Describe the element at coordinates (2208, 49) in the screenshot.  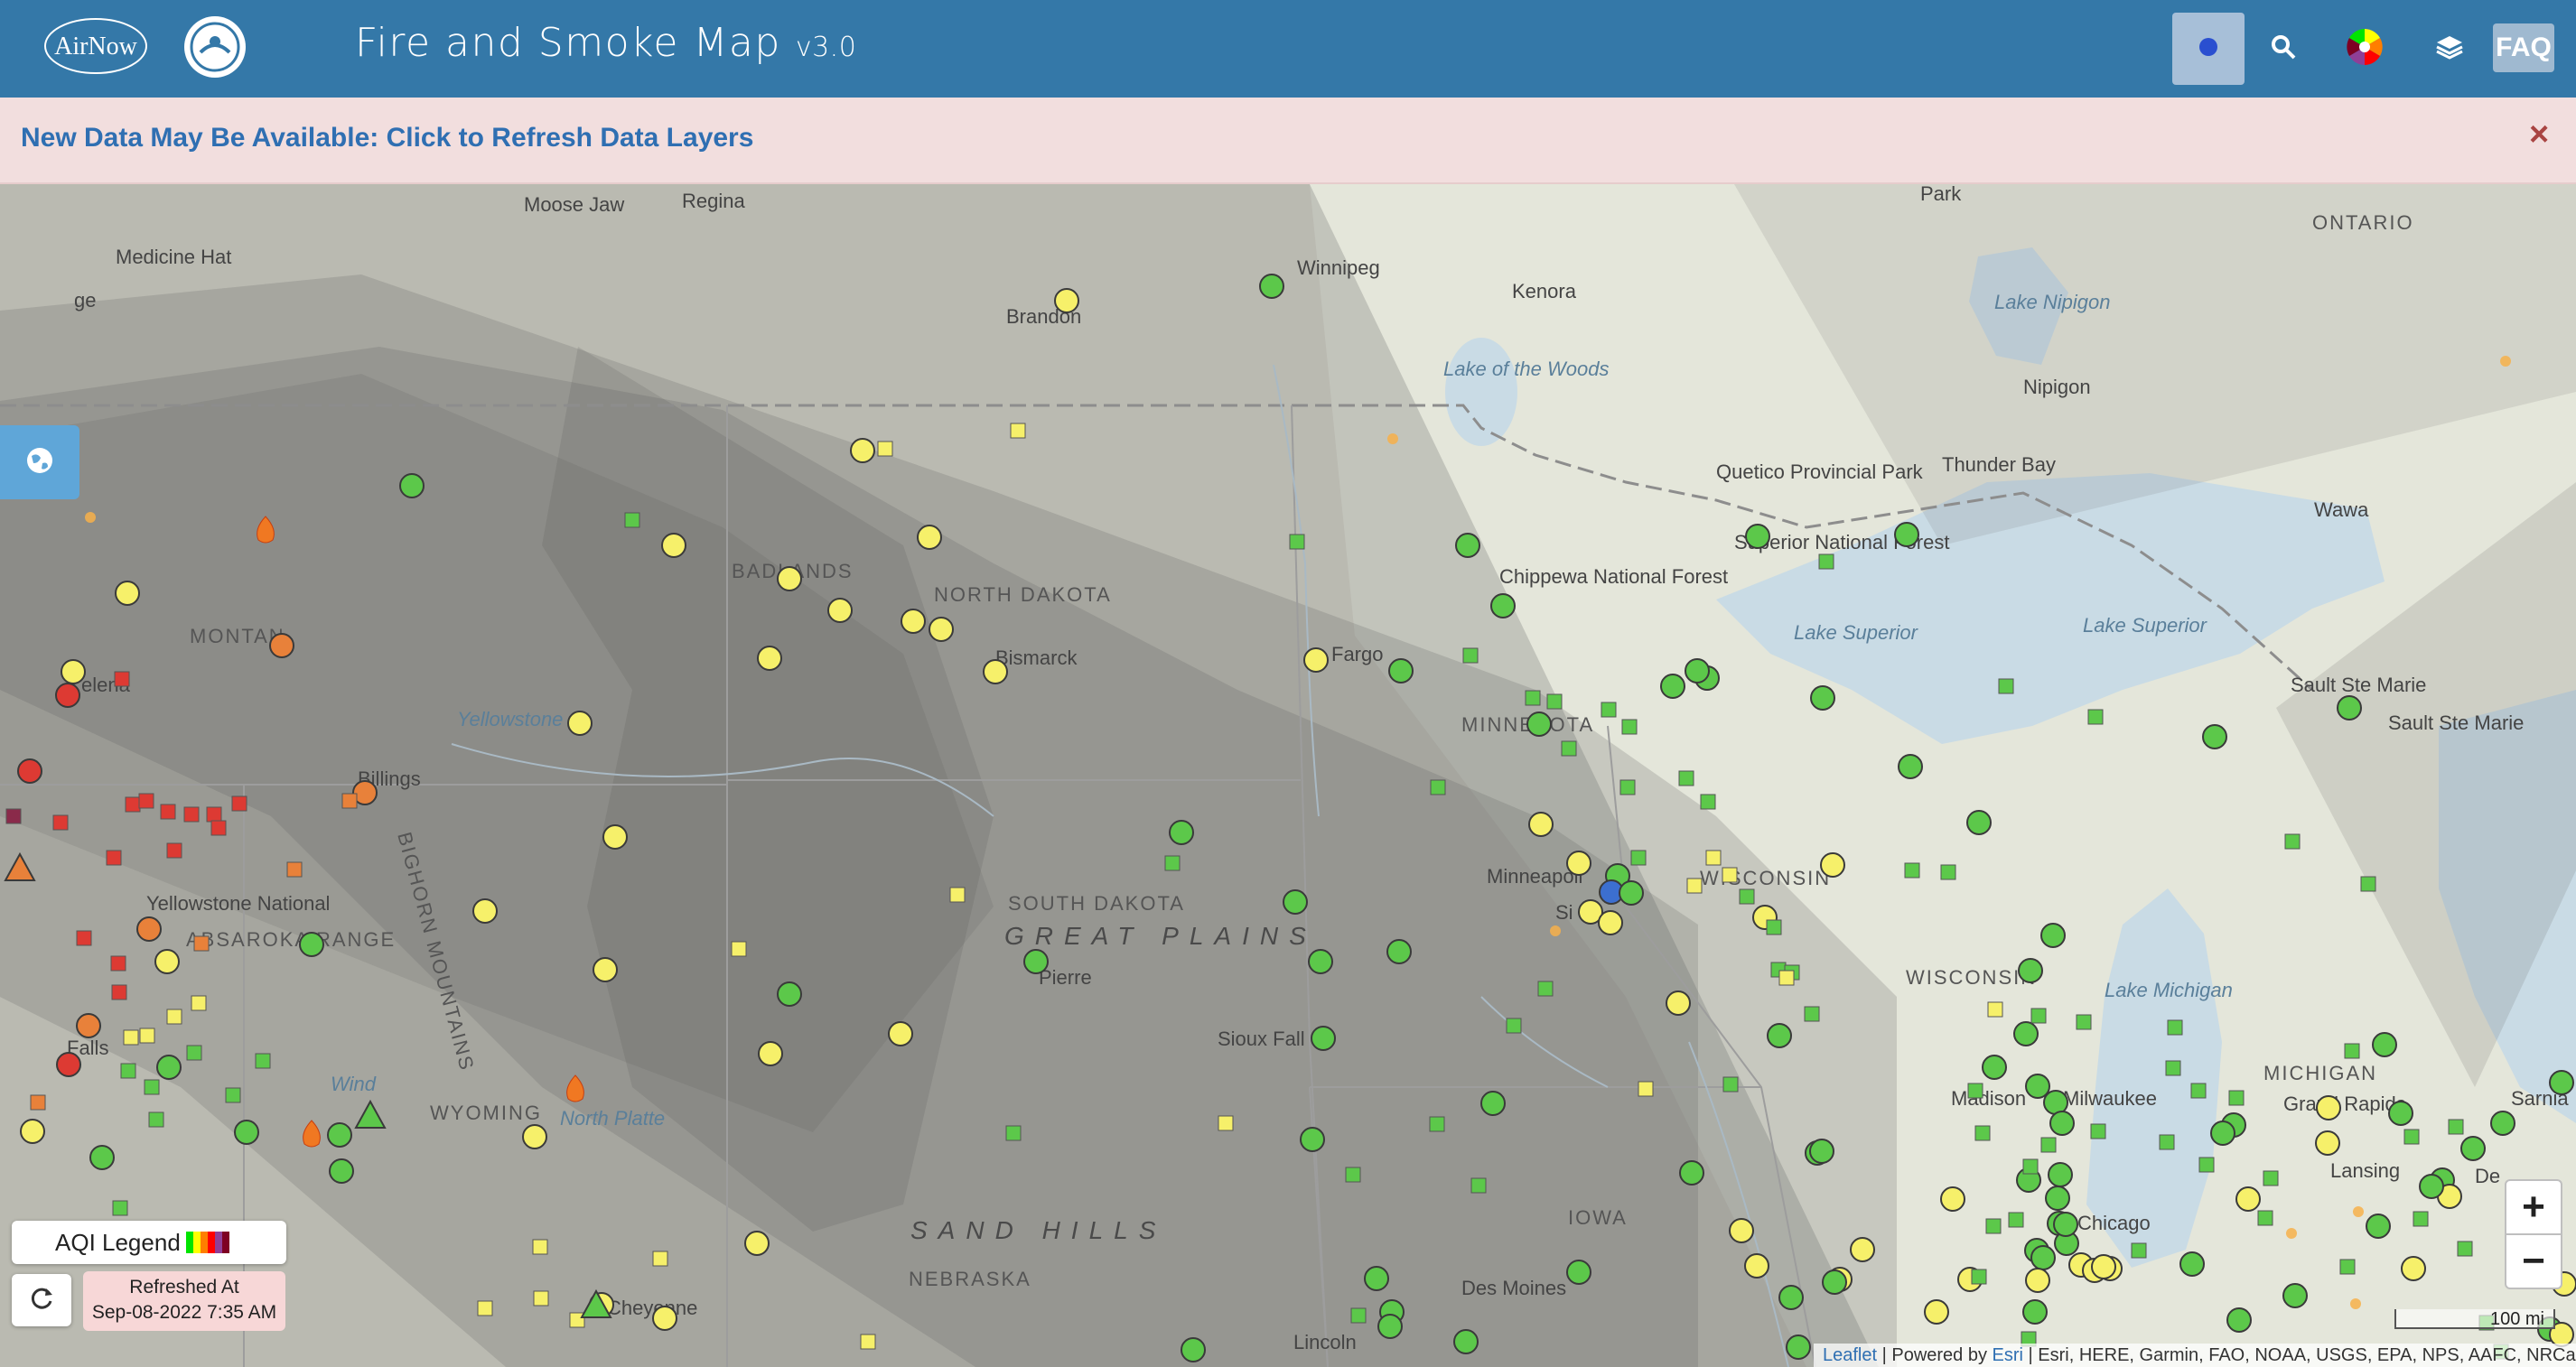
I see `my-location-button` at that location.